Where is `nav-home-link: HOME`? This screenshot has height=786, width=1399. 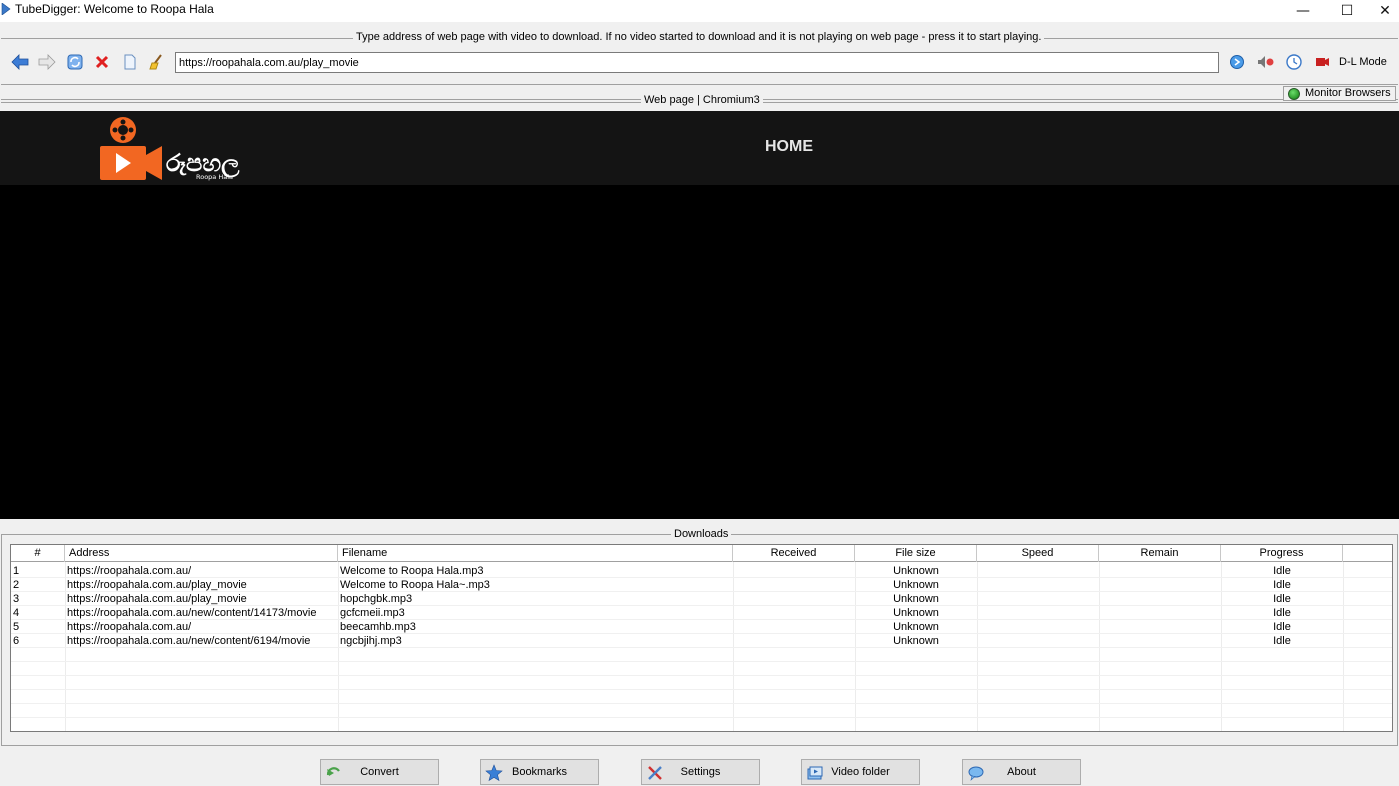
nav-home-link: HOME is located at coordinates (789, 147).